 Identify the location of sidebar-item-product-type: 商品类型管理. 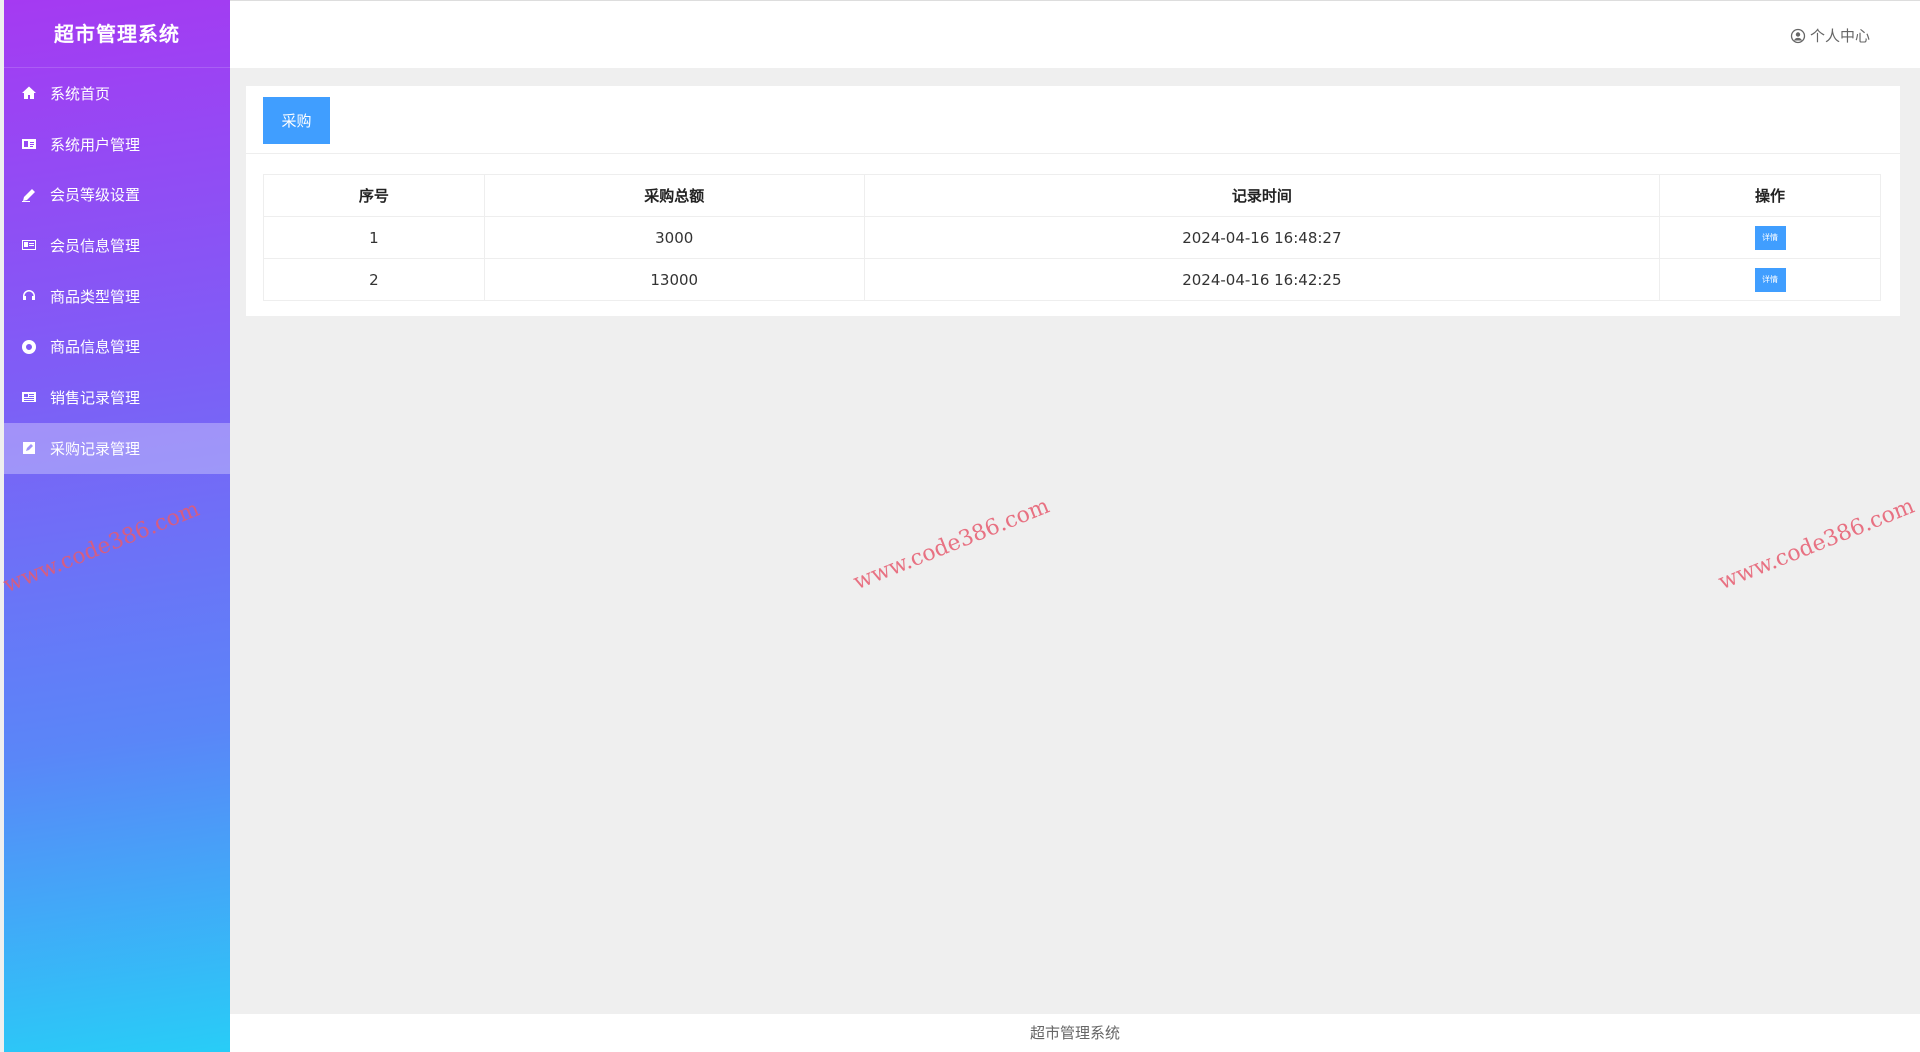
(117, 296).